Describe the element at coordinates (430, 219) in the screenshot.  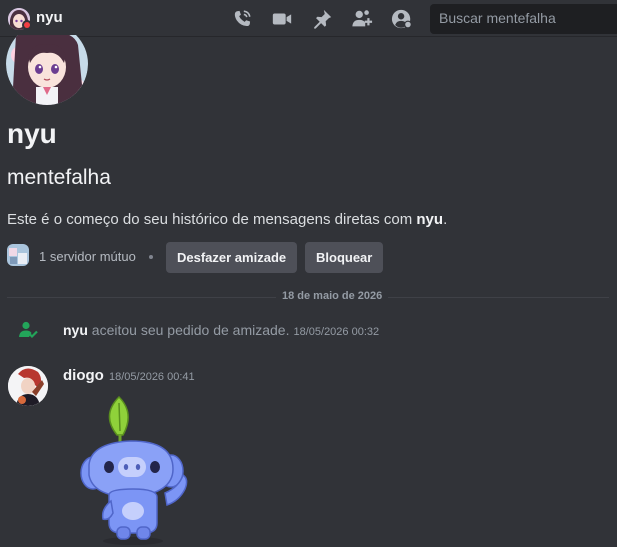
I see `intro-name: nyu` at that location.